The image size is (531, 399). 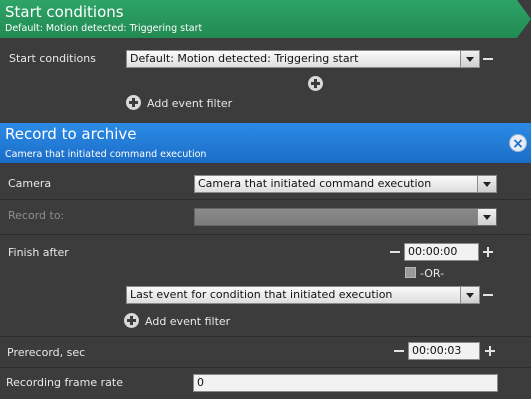 I want to click on finish-after-time-input: 00:00:00, so click(x=441, y=252).